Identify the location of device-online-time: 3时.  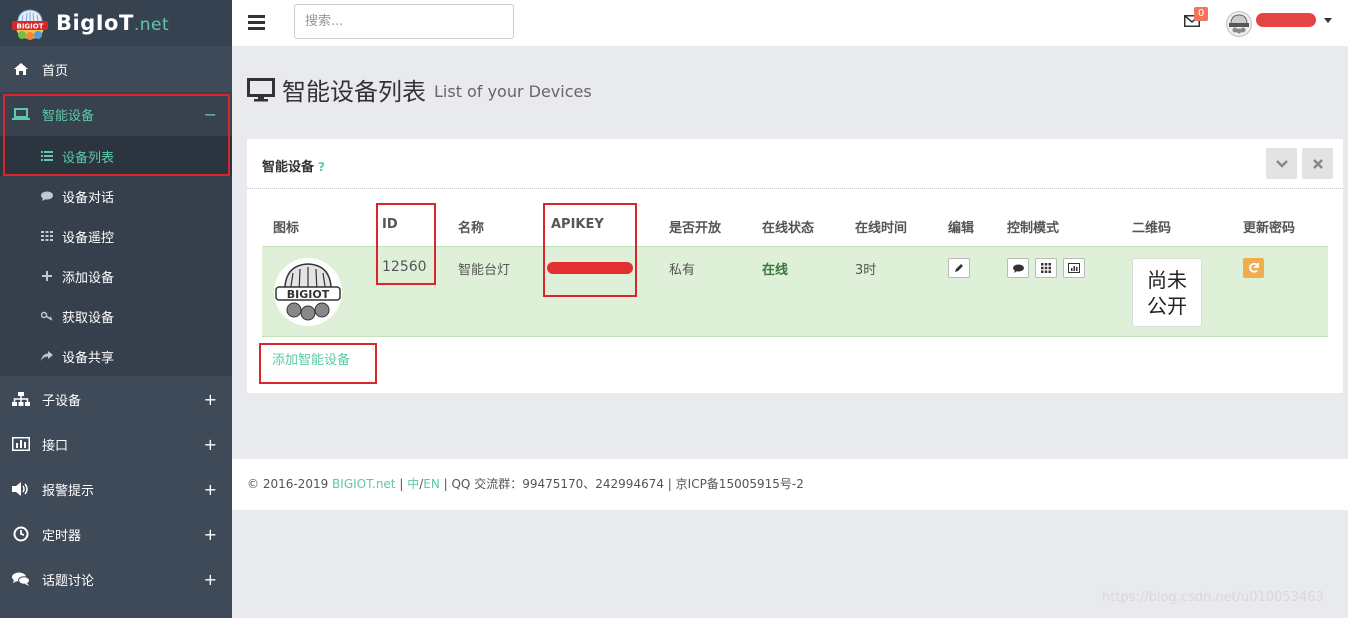
(866, 270).